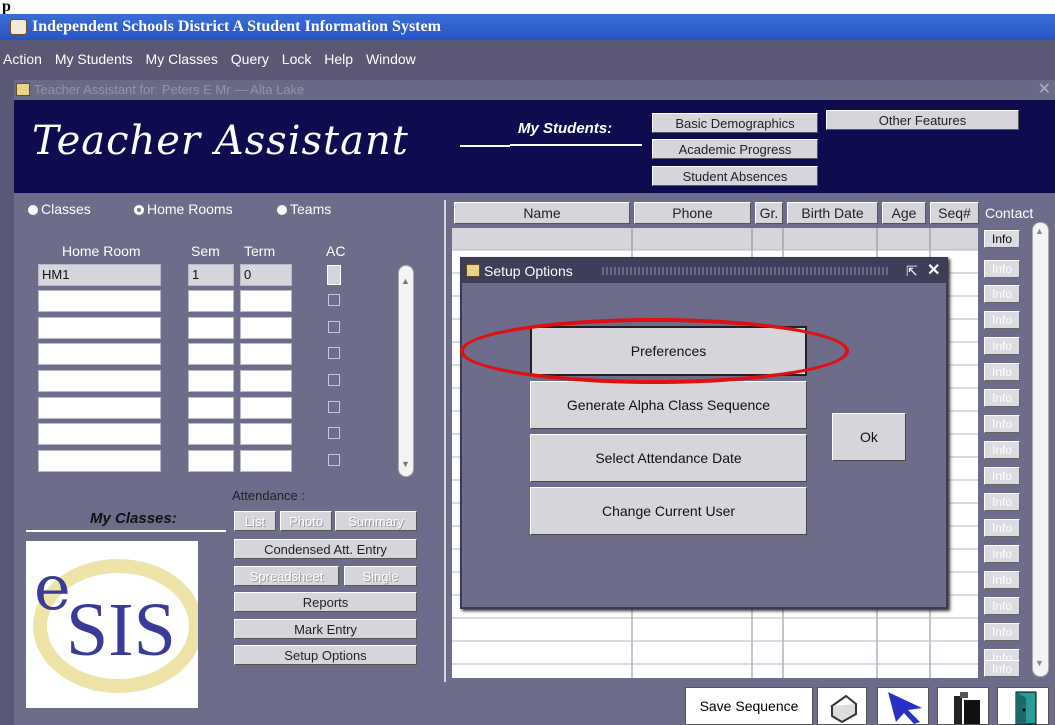  What do you see at coordinates (211, 275) in the screenshot?
I see `sem-cell: 1` at bounding box center [211, 275].